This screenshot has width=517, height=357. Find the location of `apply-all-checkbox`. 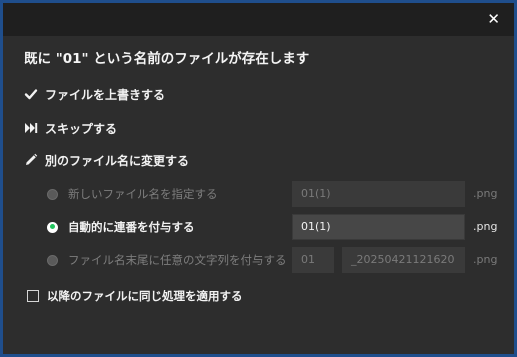

apply-all-checkbox is located at coordinates (33, 296).